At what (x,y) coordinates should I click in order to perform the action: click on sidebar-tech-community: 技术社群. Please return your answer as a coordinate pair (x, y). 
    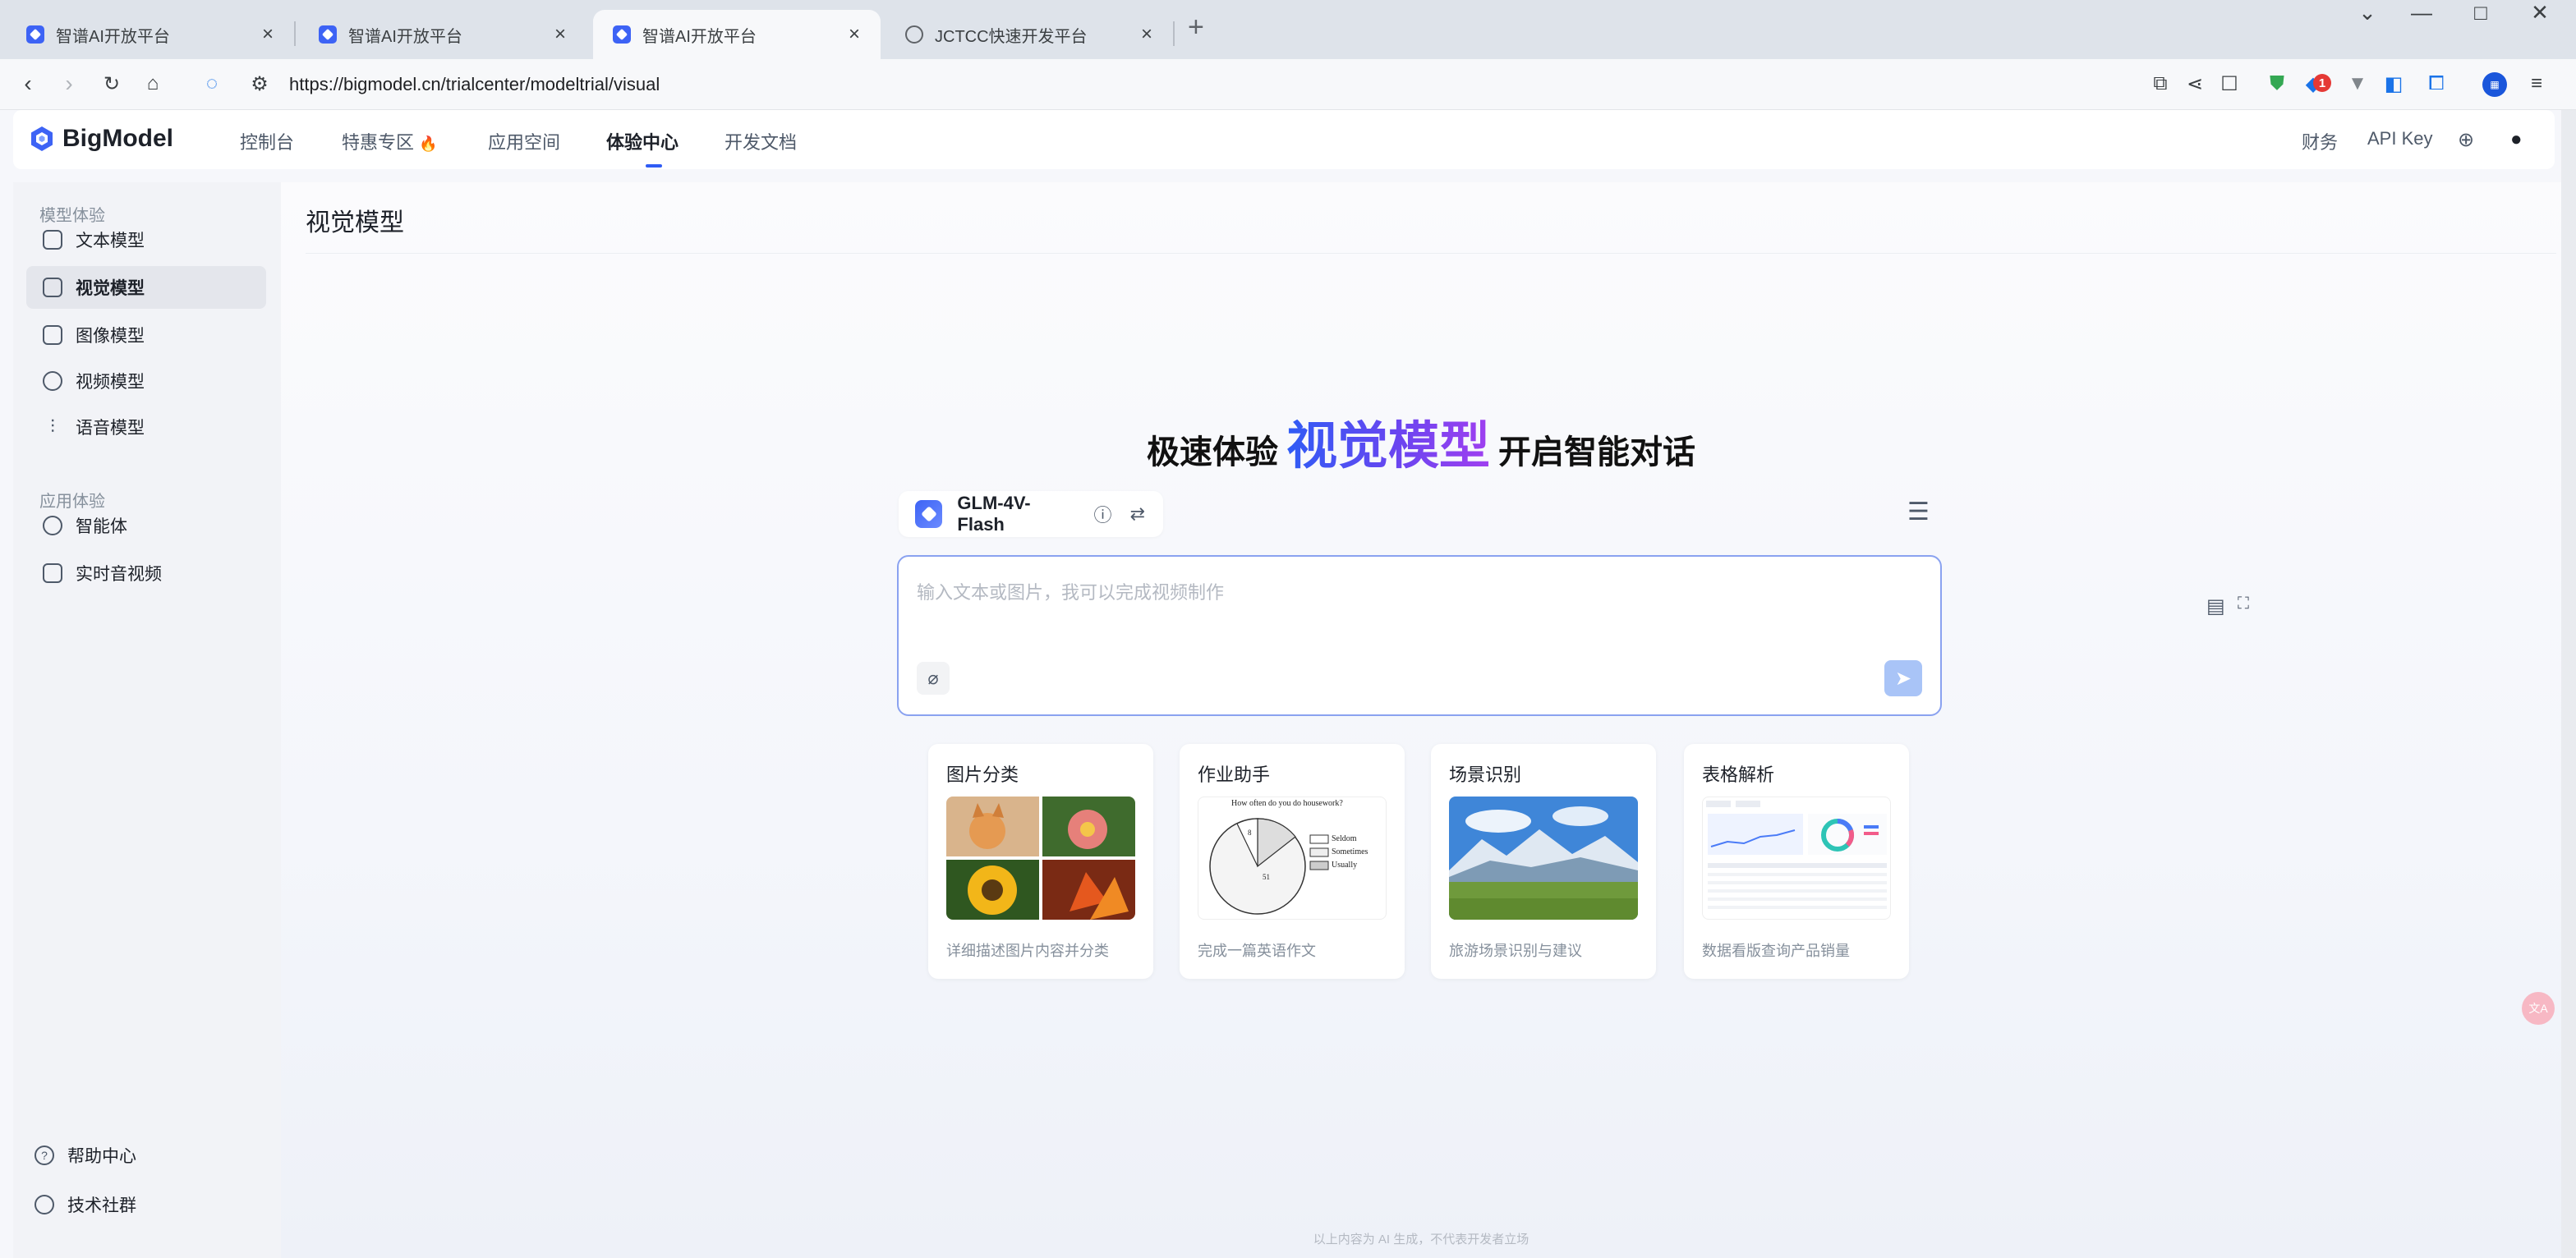
    Looking at the image, I should click on (85, 1204).